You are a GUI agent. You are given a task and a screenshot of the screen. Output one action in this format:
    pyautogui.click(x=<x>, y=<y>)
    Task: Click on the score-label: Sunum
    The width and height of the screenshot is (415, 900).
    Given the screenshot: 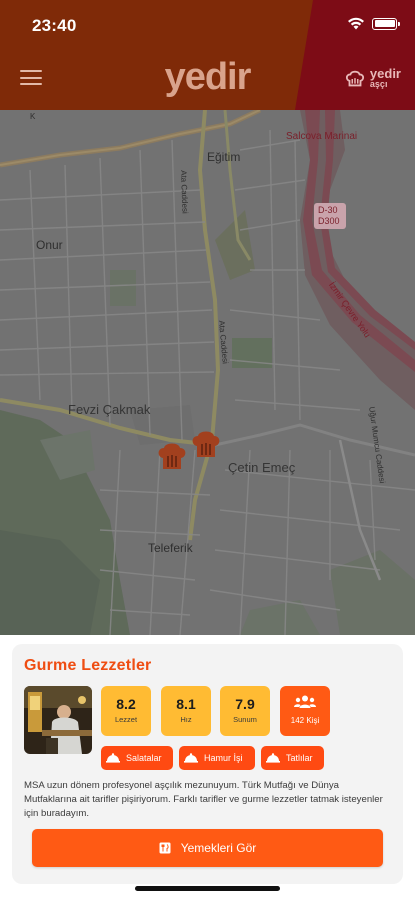 What is the action you would take?
    pyautogui.click(x=245, y=719)
    